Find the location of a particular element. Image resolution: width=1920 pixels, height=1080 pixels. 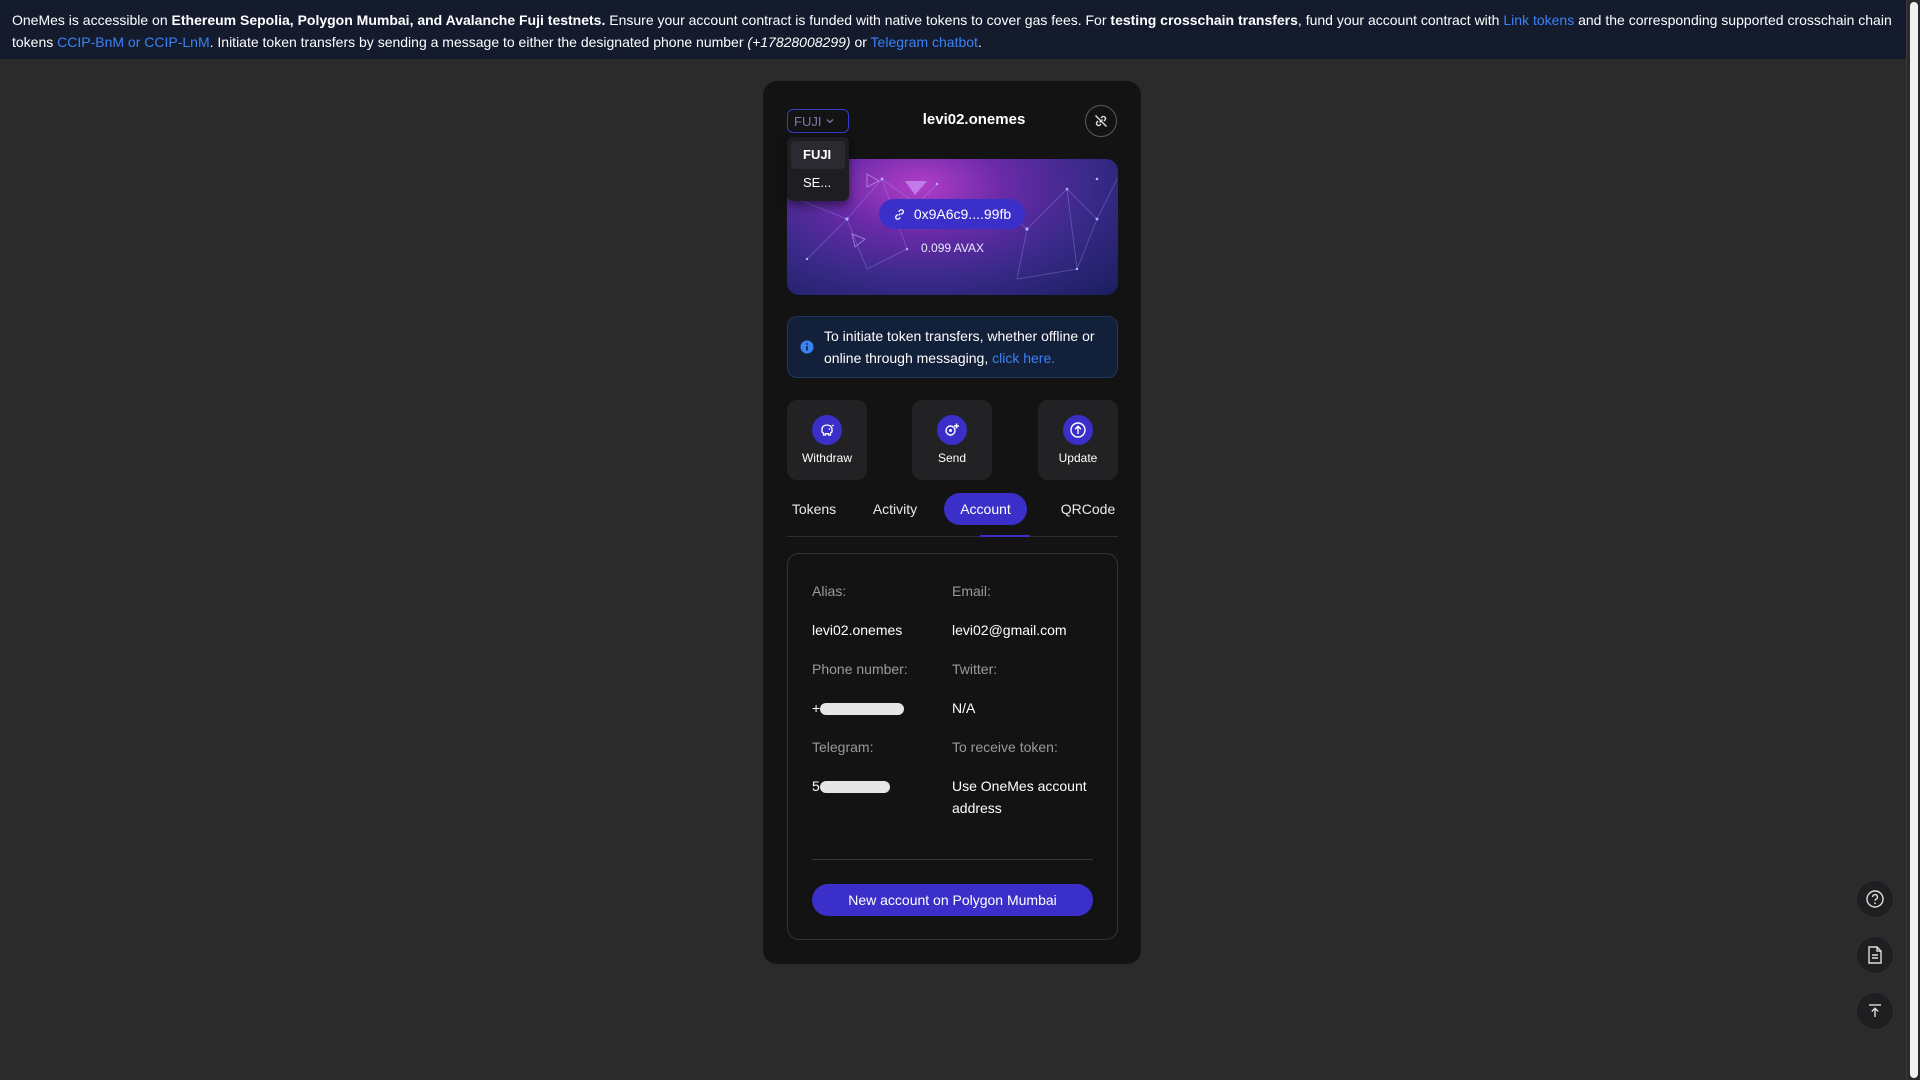

phone-label: Phone number: is located at coordinates (860, 669).